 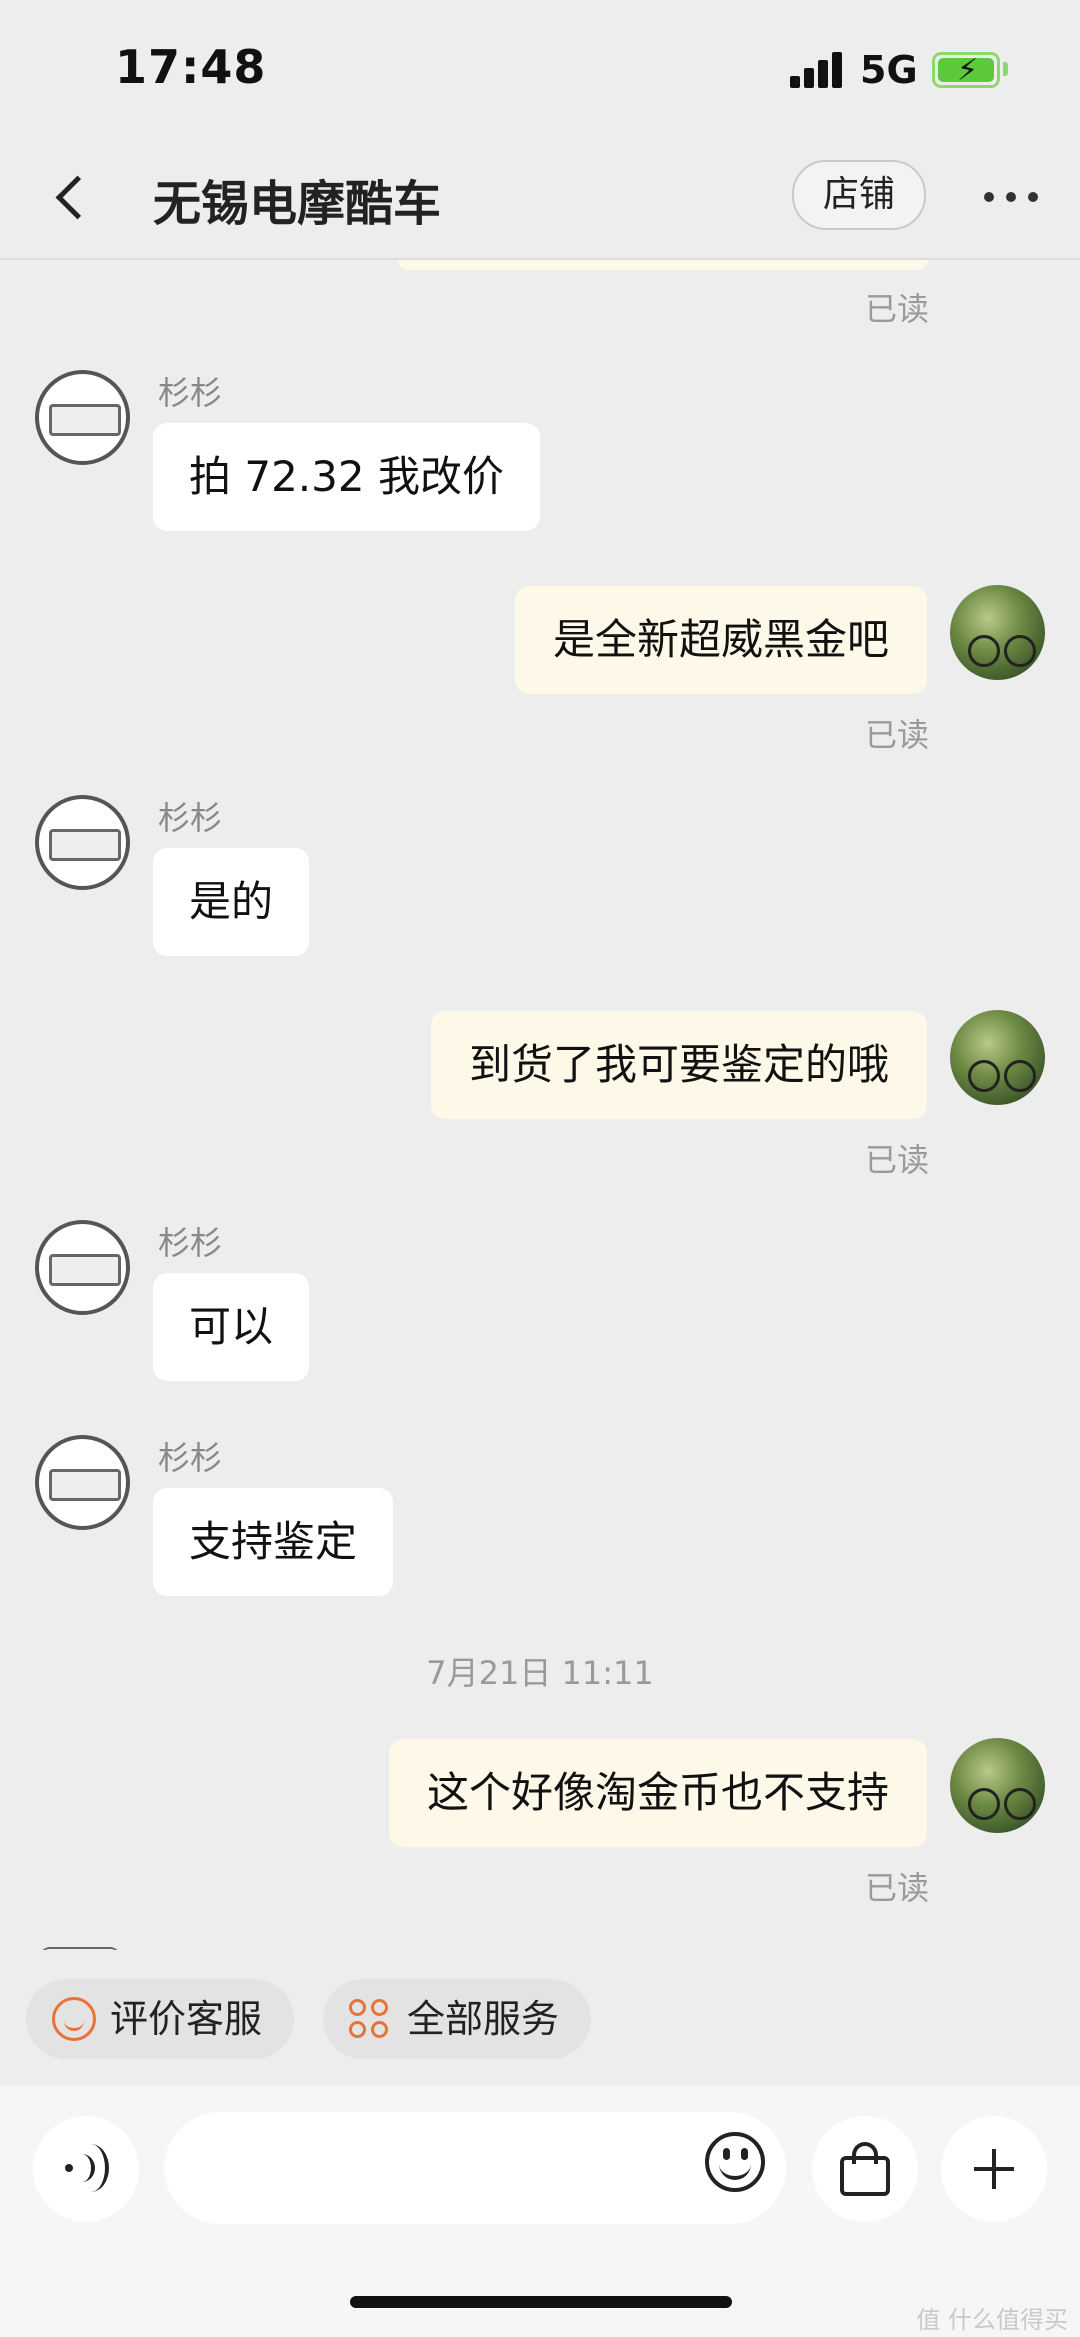 I want to click on shop-button: 店铺, so click(x=859, y=195).